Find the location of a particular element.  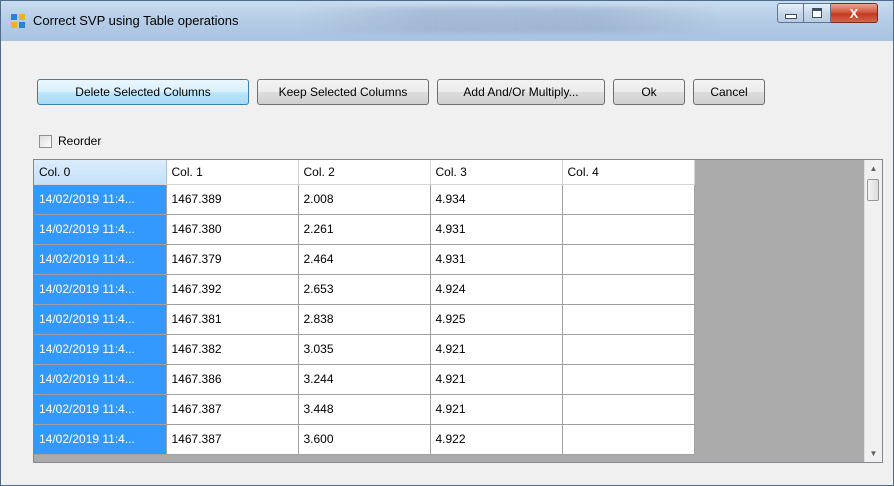

table-cell: 4.922 is located at coordinates (496, 439).